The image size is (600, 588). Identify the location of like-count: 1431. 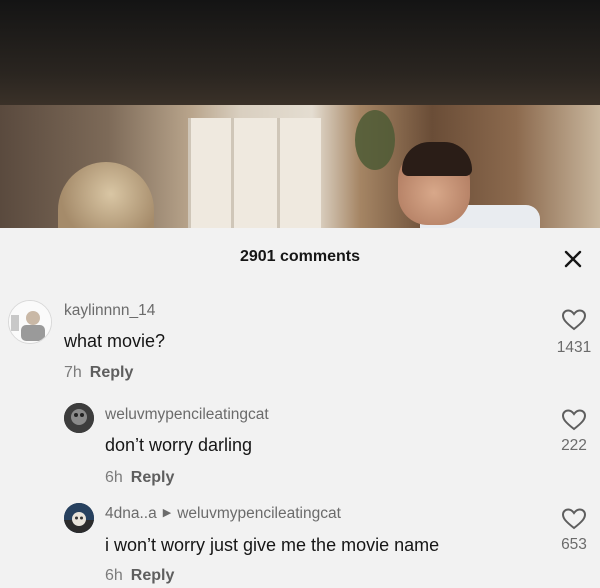
(574, 347).